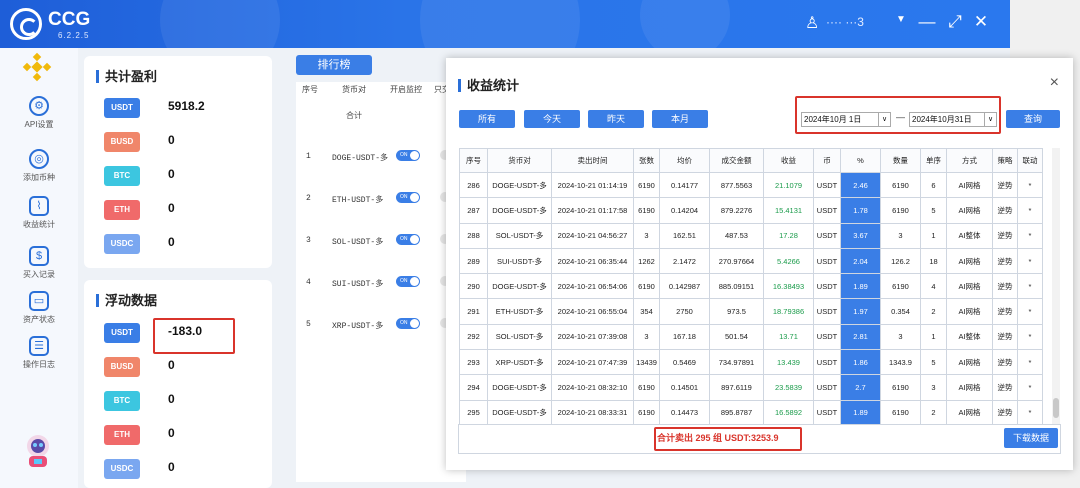 Image resolution: width=1080 pixels, height=488 pixels. I want to click on filter-yesterday-button: 昨天, so click(616, 119).